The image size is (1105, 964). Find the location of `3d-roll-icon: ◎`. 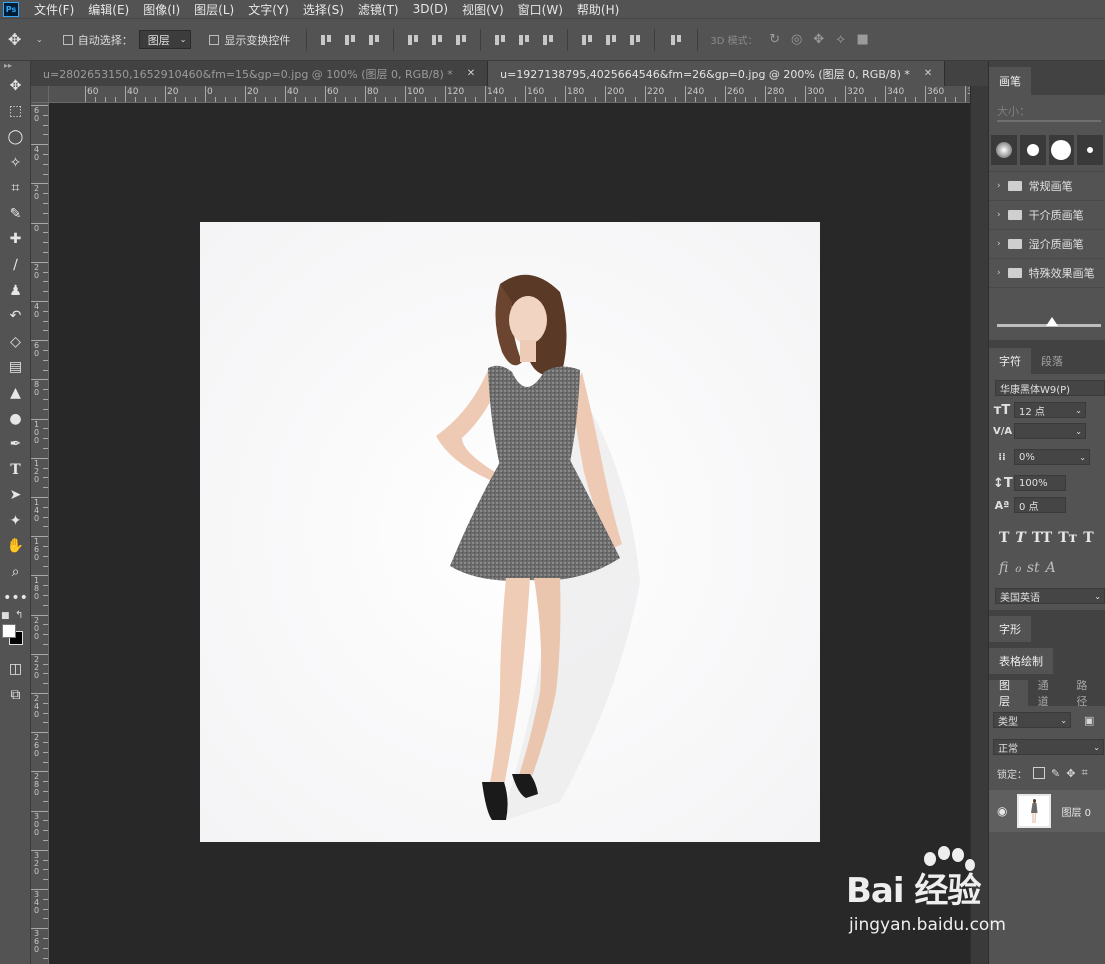

3d-roll-icon: ◎ is located at coordinates (797, 39).